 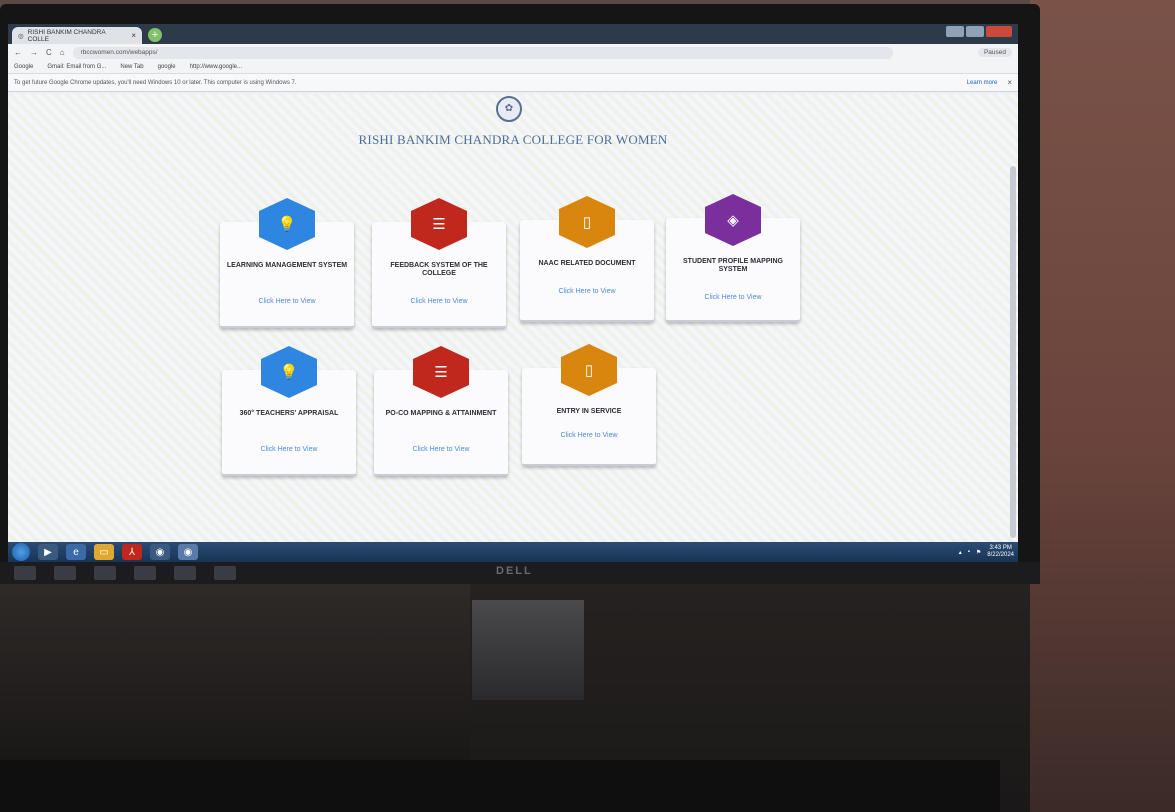 I want to click on college-logo: ✿, so click(x=509, y=109).